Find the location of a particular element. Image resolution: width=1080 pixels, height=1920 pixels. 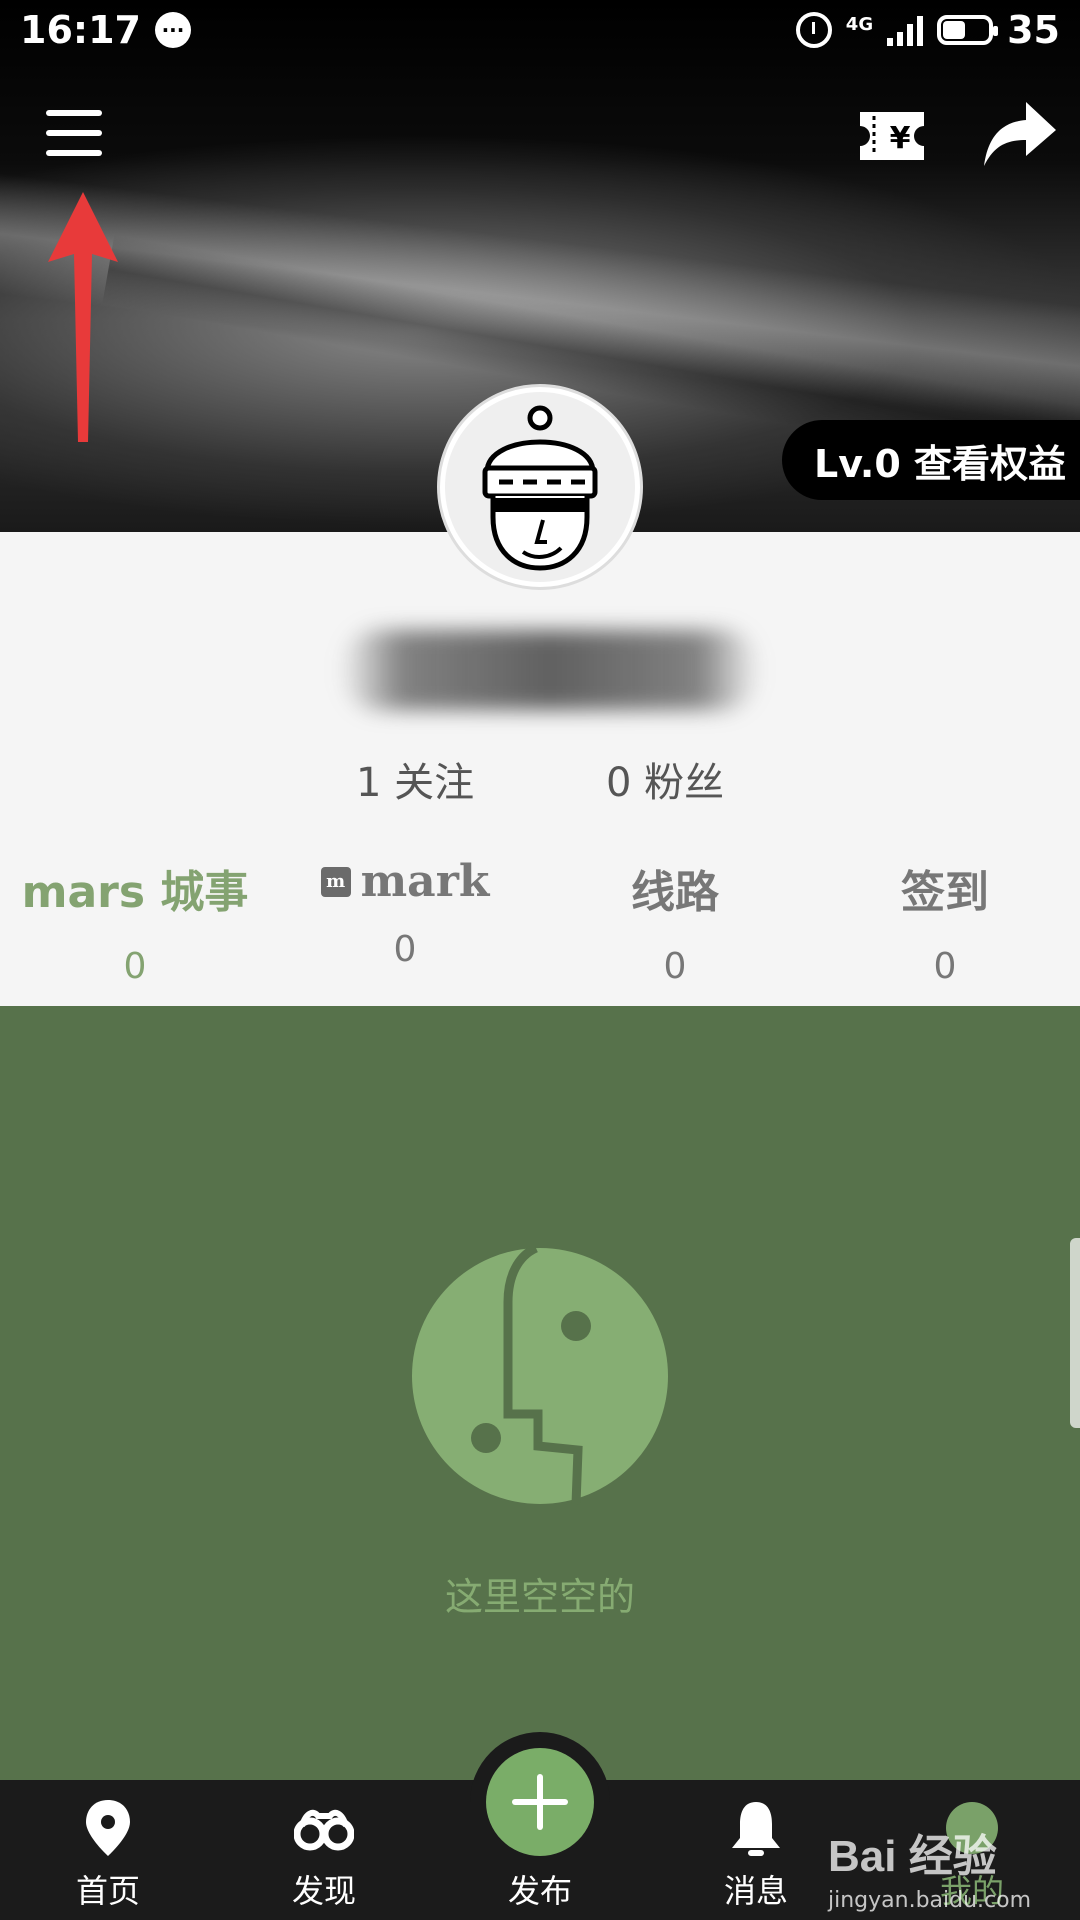

watermark-logo: Bai 经验 is located at coordinates (912, 1856).